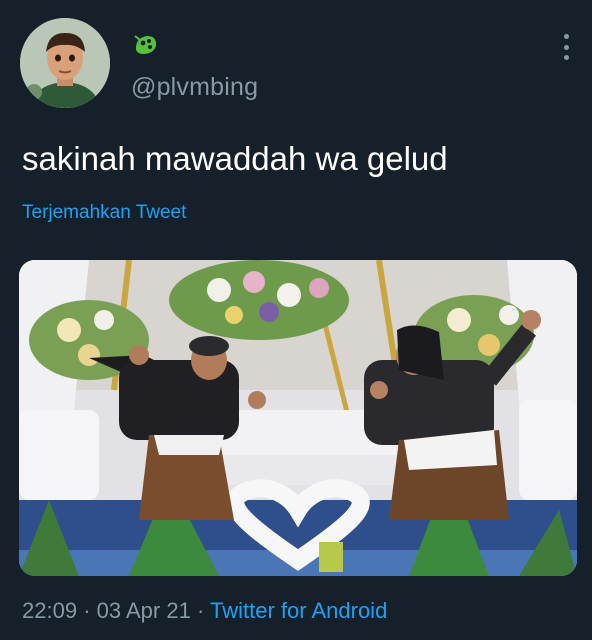  I want to click on avatar-image, so click(65, 63).